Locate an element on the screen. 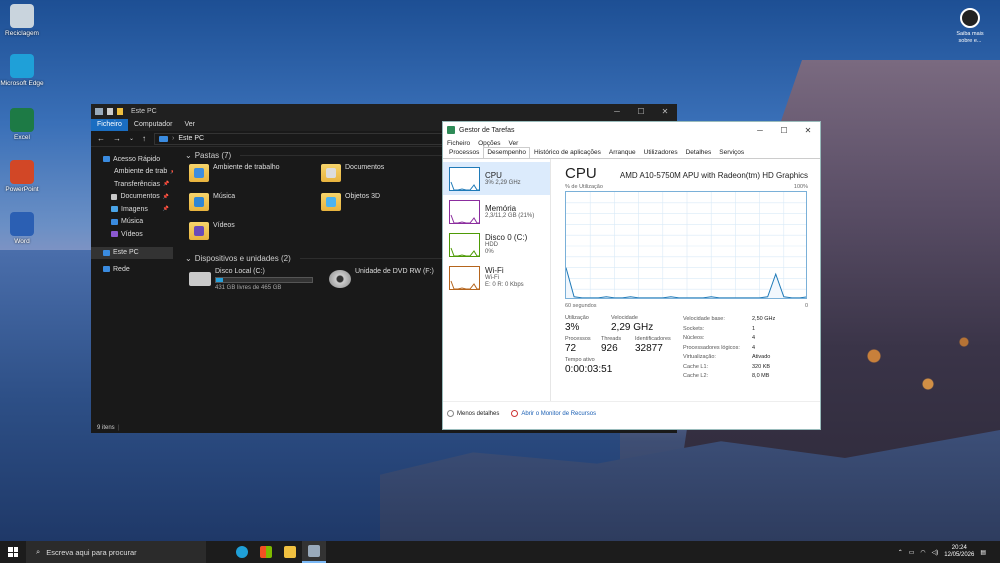  folder-item: Vídeos is located at coordinates (255, 234).